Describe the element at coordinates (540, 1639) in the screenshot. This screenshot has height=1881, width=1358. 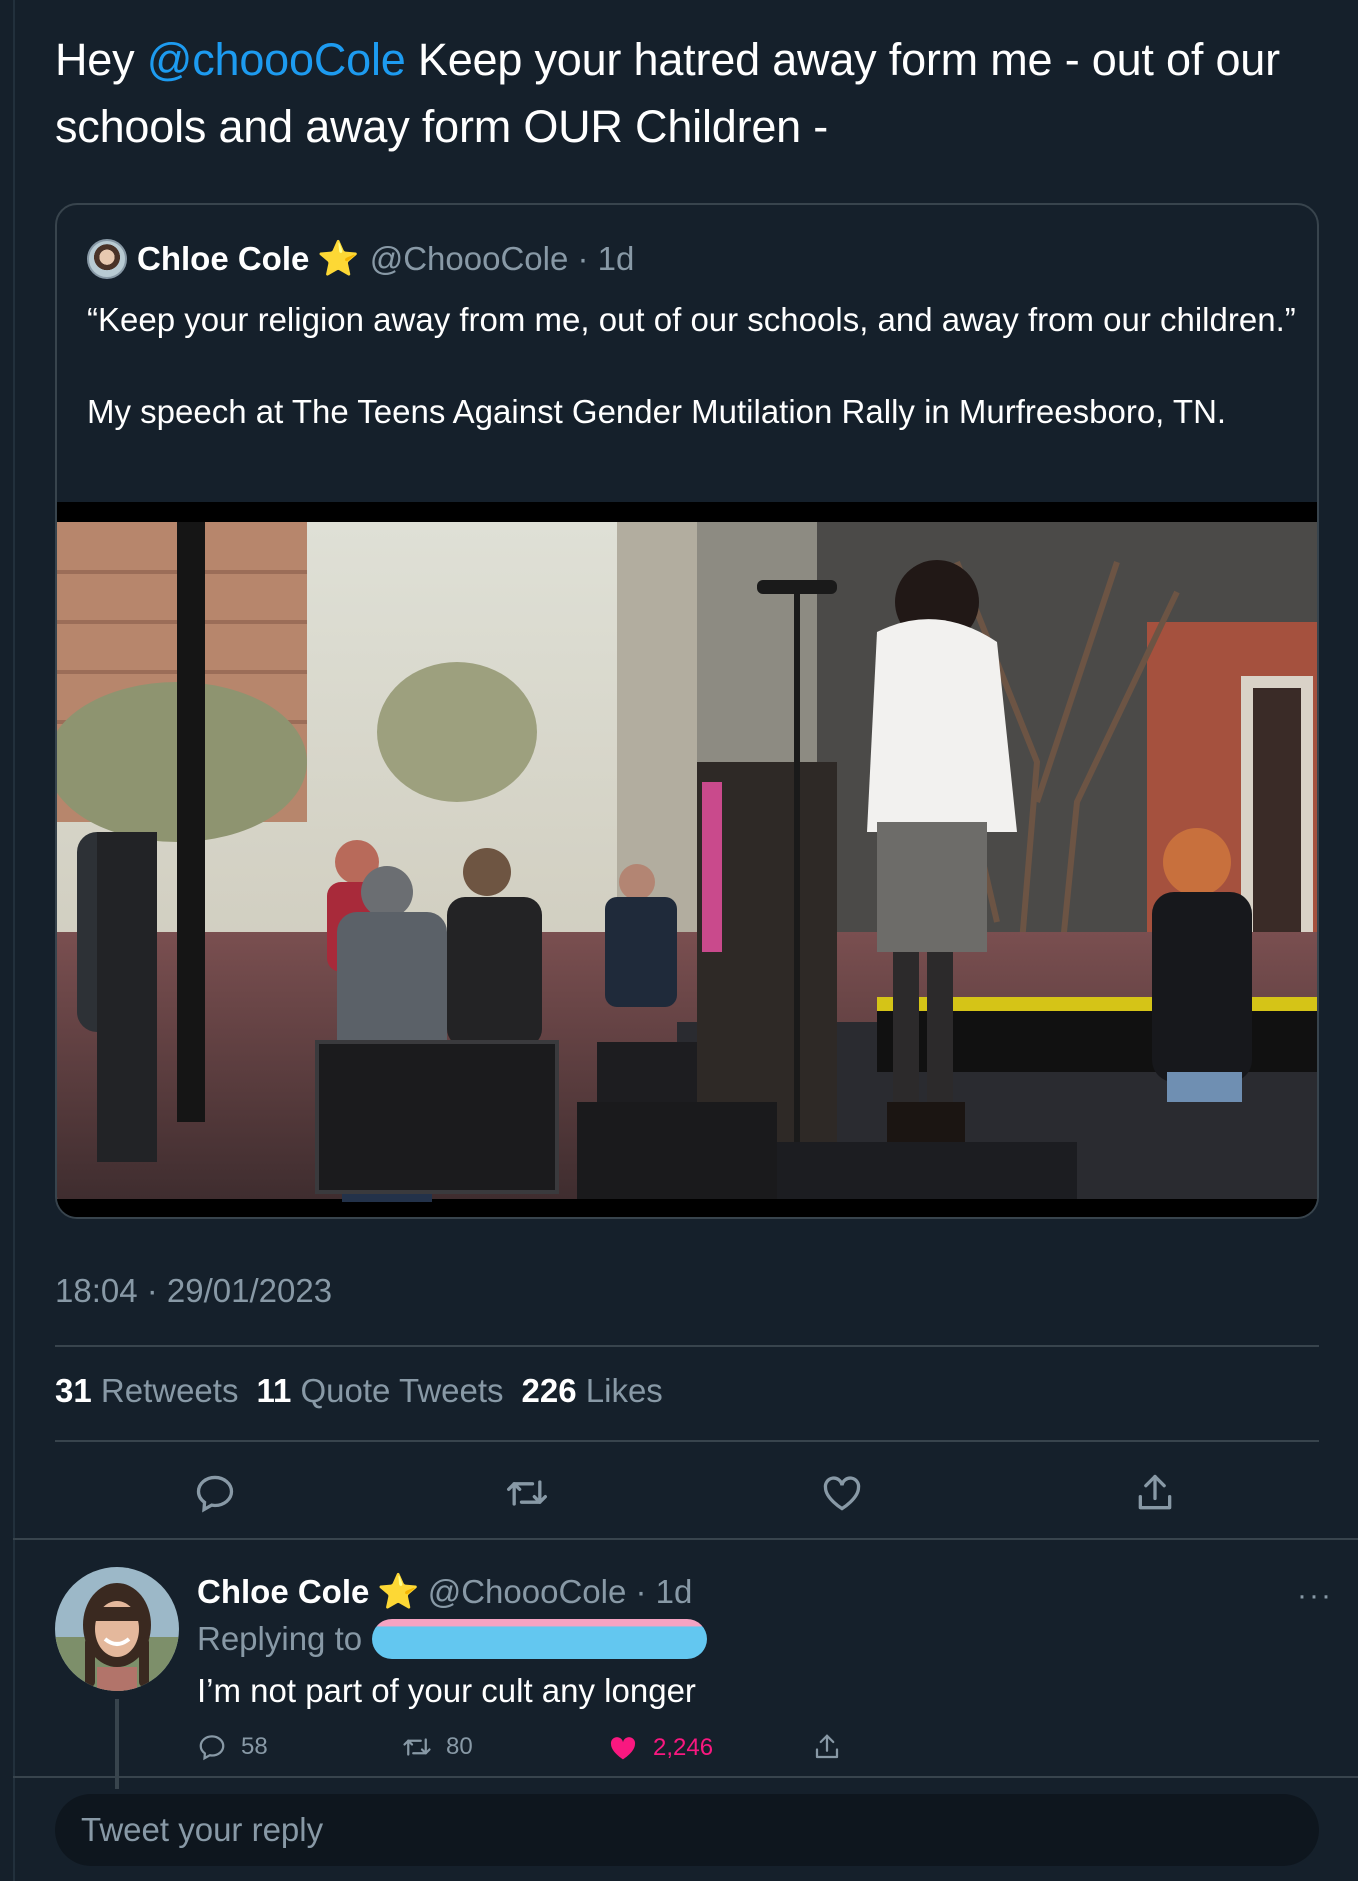
I see `redacted-username` at that location.